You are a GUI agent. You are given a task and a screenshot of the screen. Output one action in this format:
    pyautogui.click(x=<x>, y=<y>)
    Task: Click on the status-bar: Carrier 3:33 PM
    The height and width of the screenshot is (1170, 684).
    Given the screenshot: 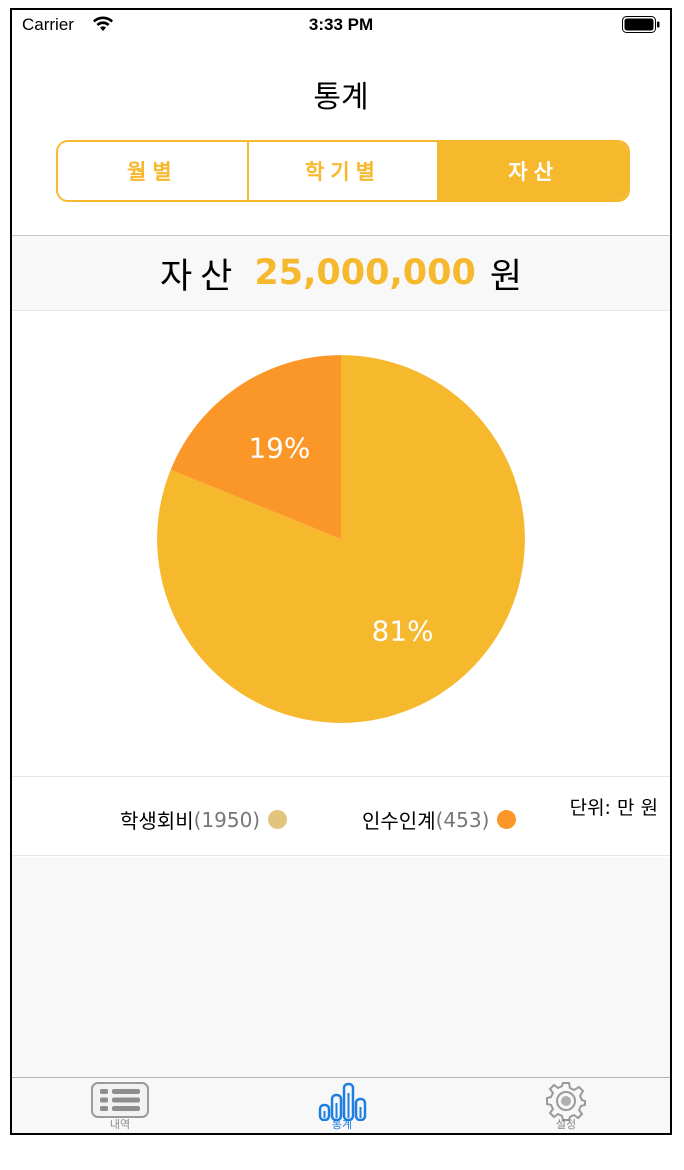 What is the action you would take?
    pyautogui.click(x=341, y=25)
    